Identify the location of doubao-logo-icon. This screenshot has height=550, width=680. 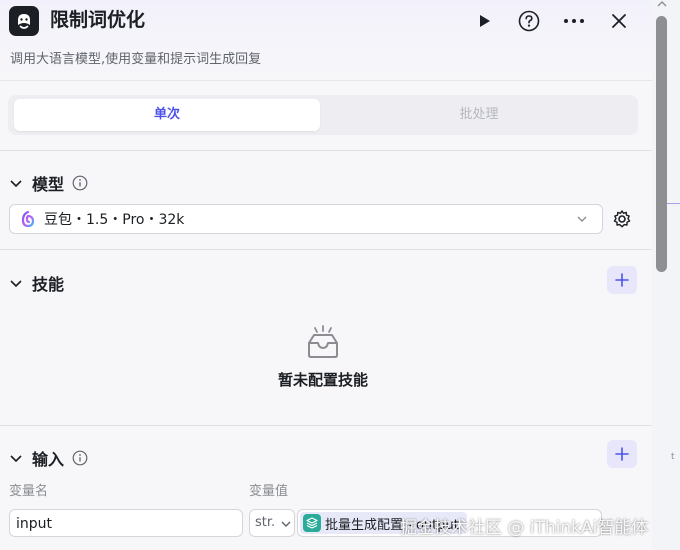
(28, 219).